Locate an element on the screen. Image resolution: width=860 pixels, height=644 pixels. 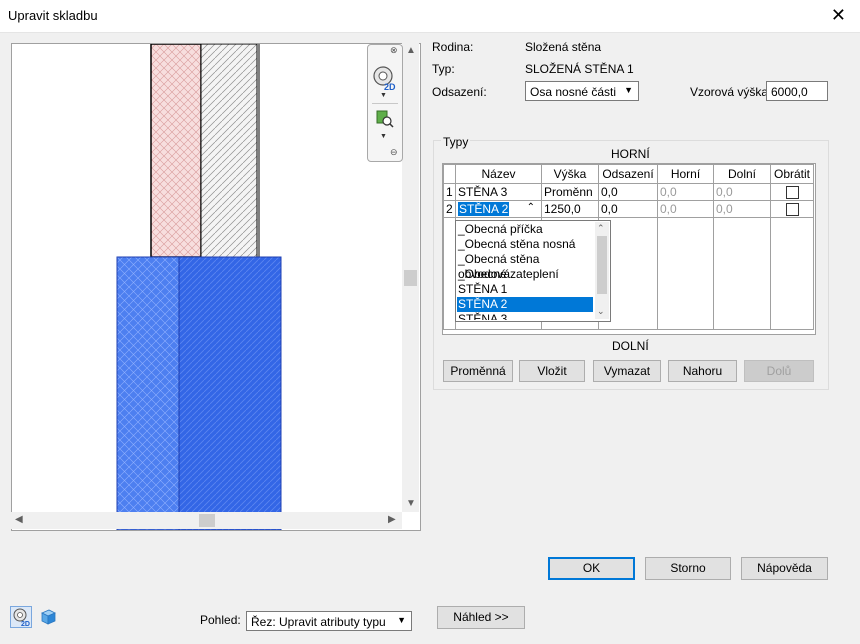
variable-button: Proměnná is located at coordinates (478, 371).